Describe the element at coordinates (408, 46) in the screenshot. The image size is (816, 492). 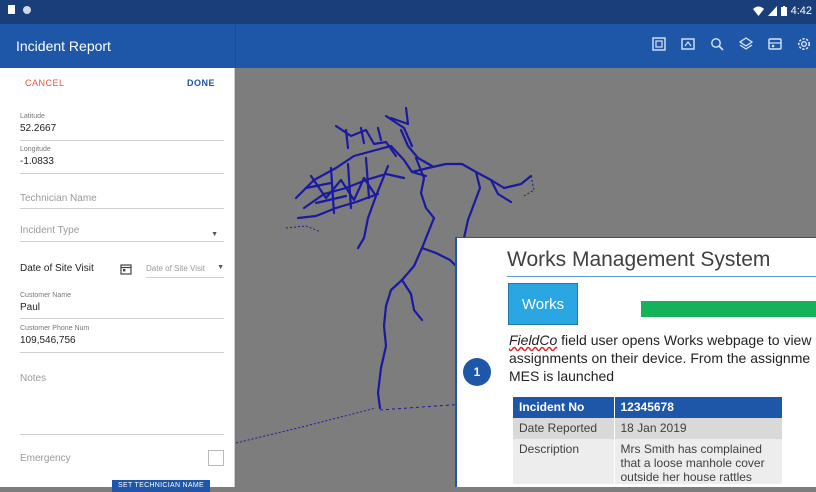
I see `app-bar: Incident Report` at that location.